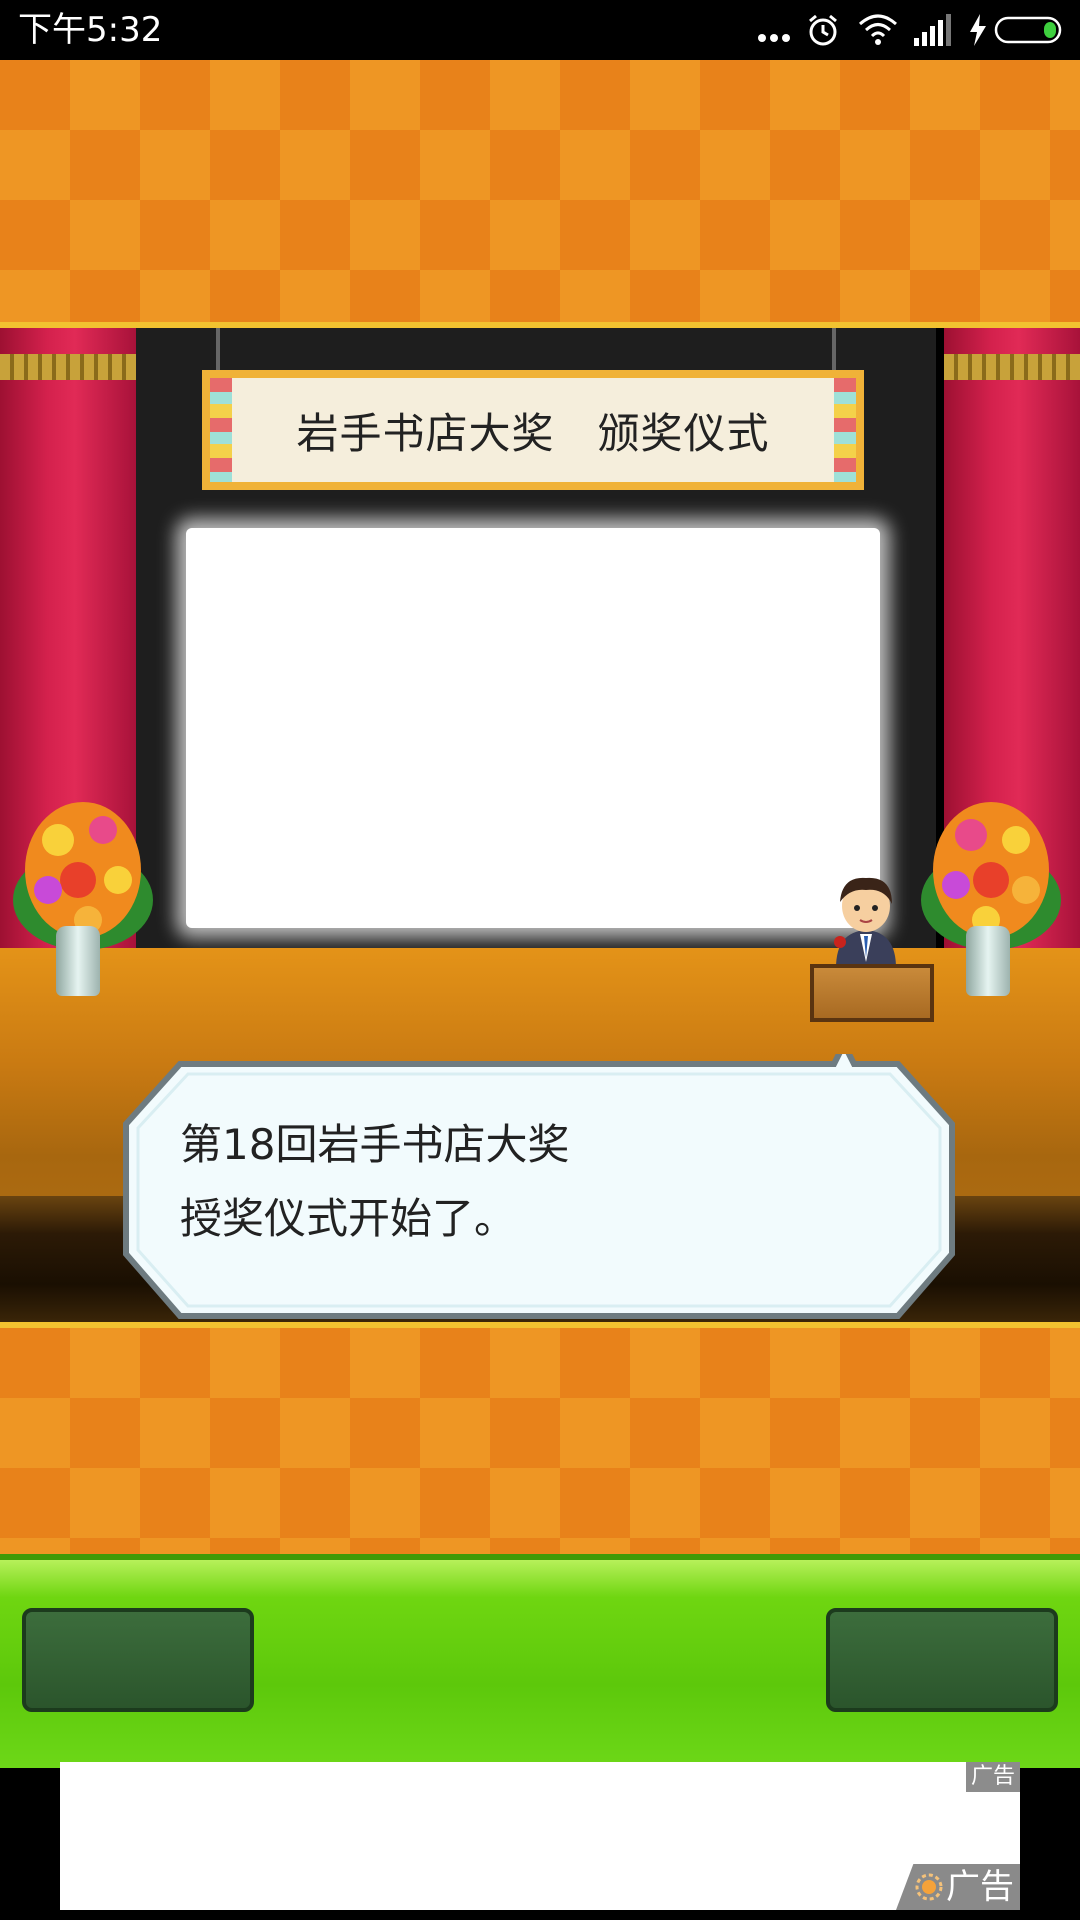 The image size is (1080, 1920). I want to click on left-curtain-valance, so click(68, 367).